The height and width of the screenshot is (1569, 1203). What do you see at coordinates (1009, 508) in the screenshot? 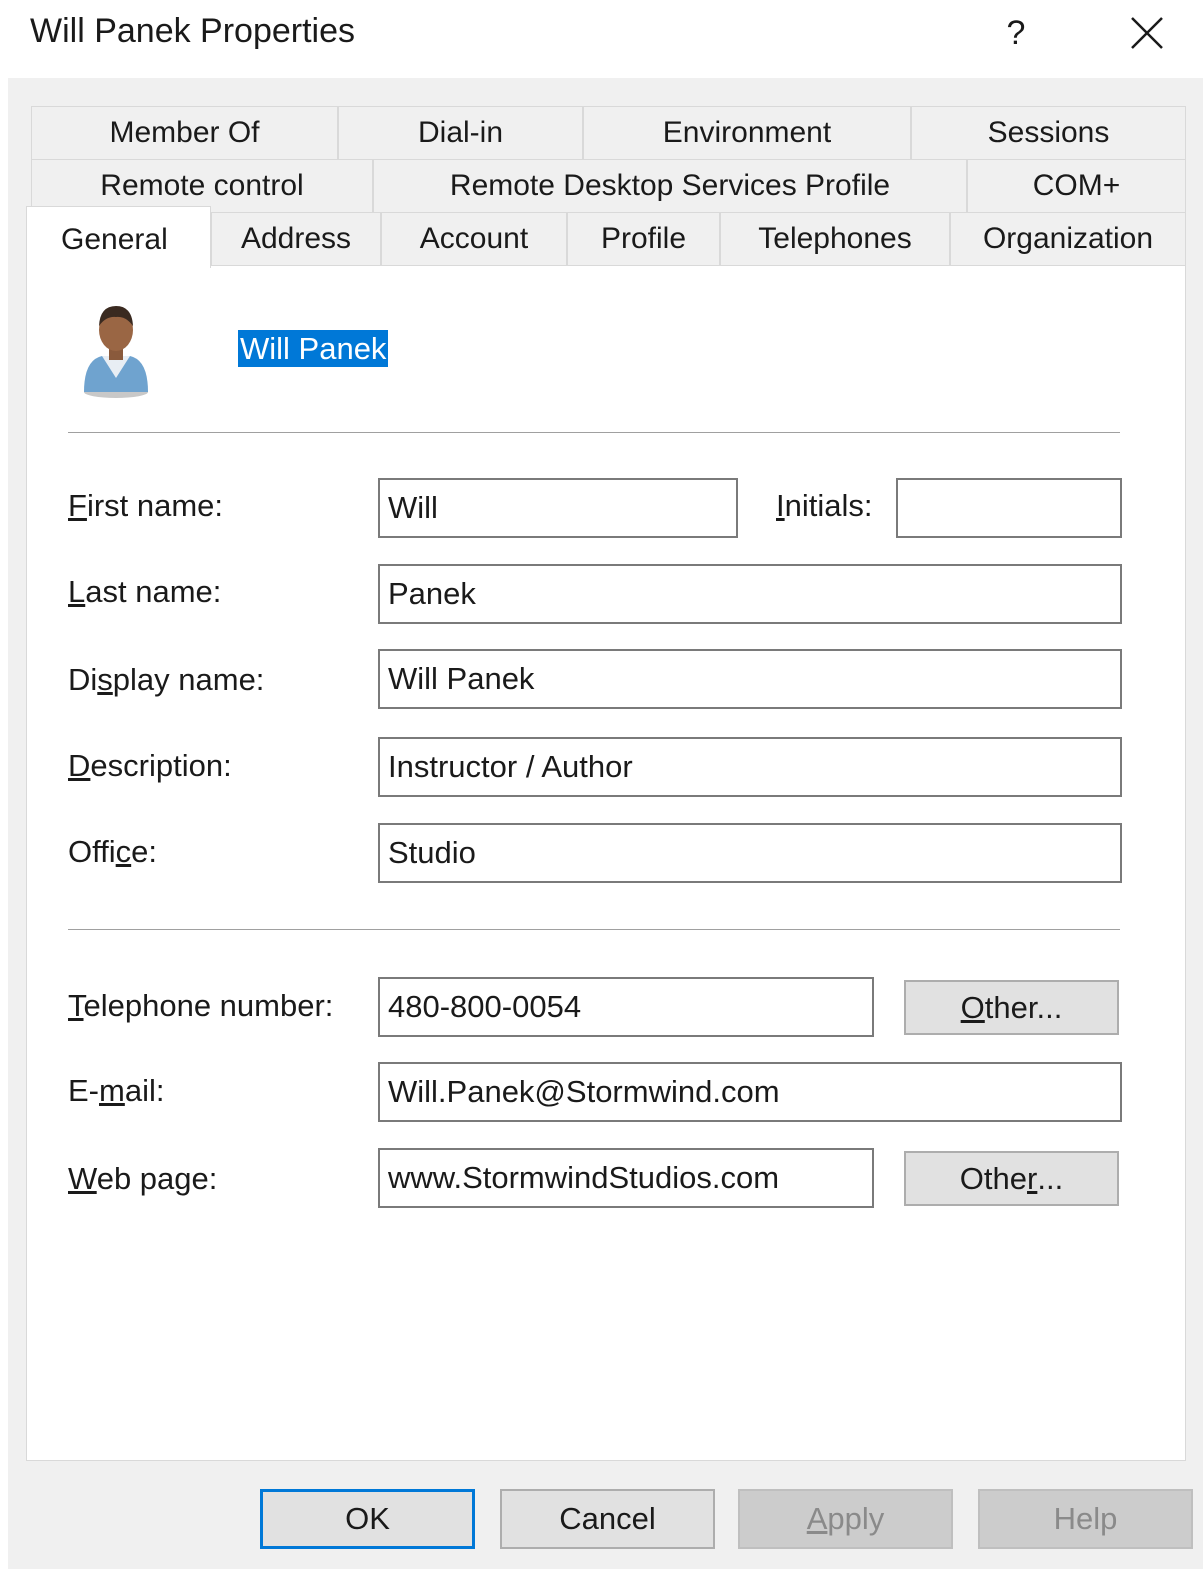
I see `initials-field` at bounding box center [1009, 508].